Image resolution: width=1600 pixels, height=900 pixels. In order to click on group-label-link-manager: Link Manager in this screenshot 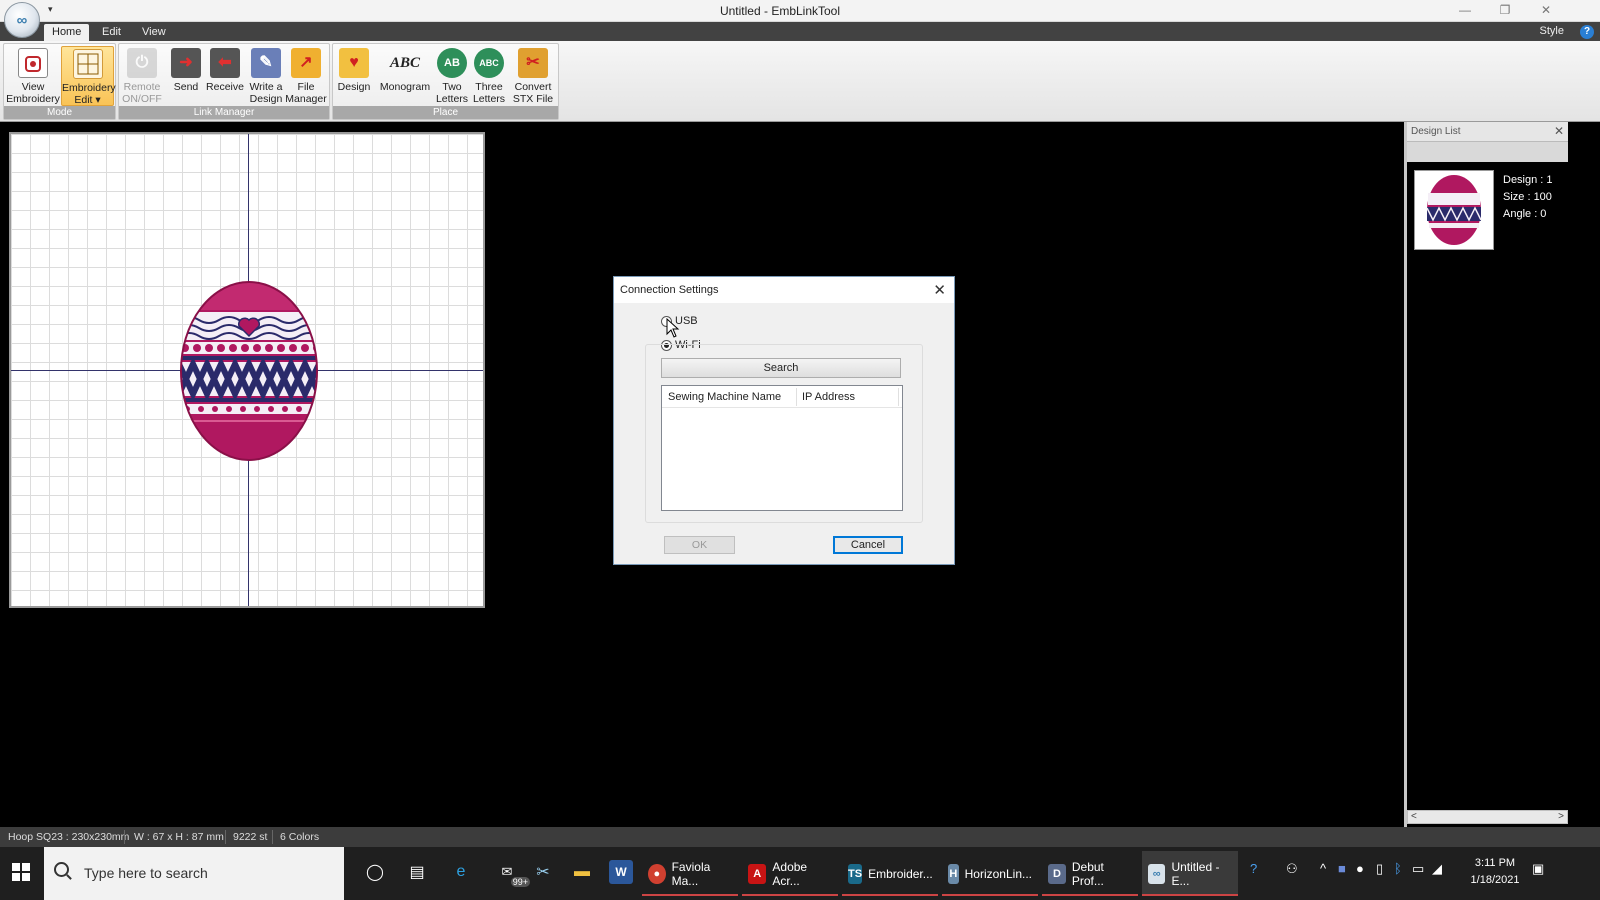, I will do `click(224, 112)`.